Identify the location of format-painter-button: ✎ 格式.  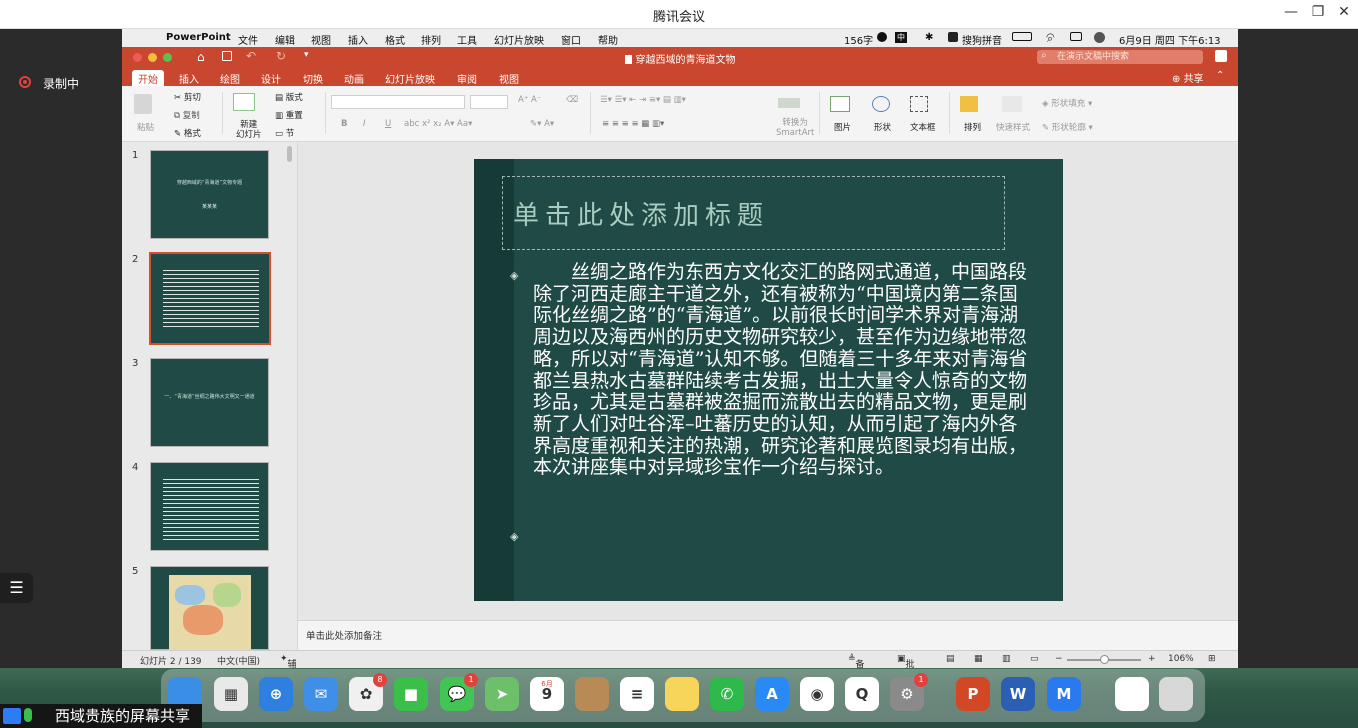
(187, 133).